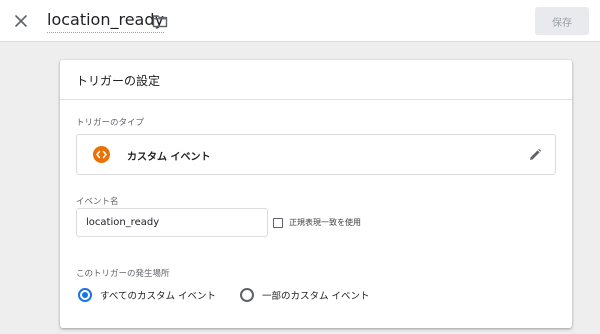 This screenshot has height=334, width=600. I want to click on radio-all-custom-events: すべてのカスタム イベント, so click(147, 295).